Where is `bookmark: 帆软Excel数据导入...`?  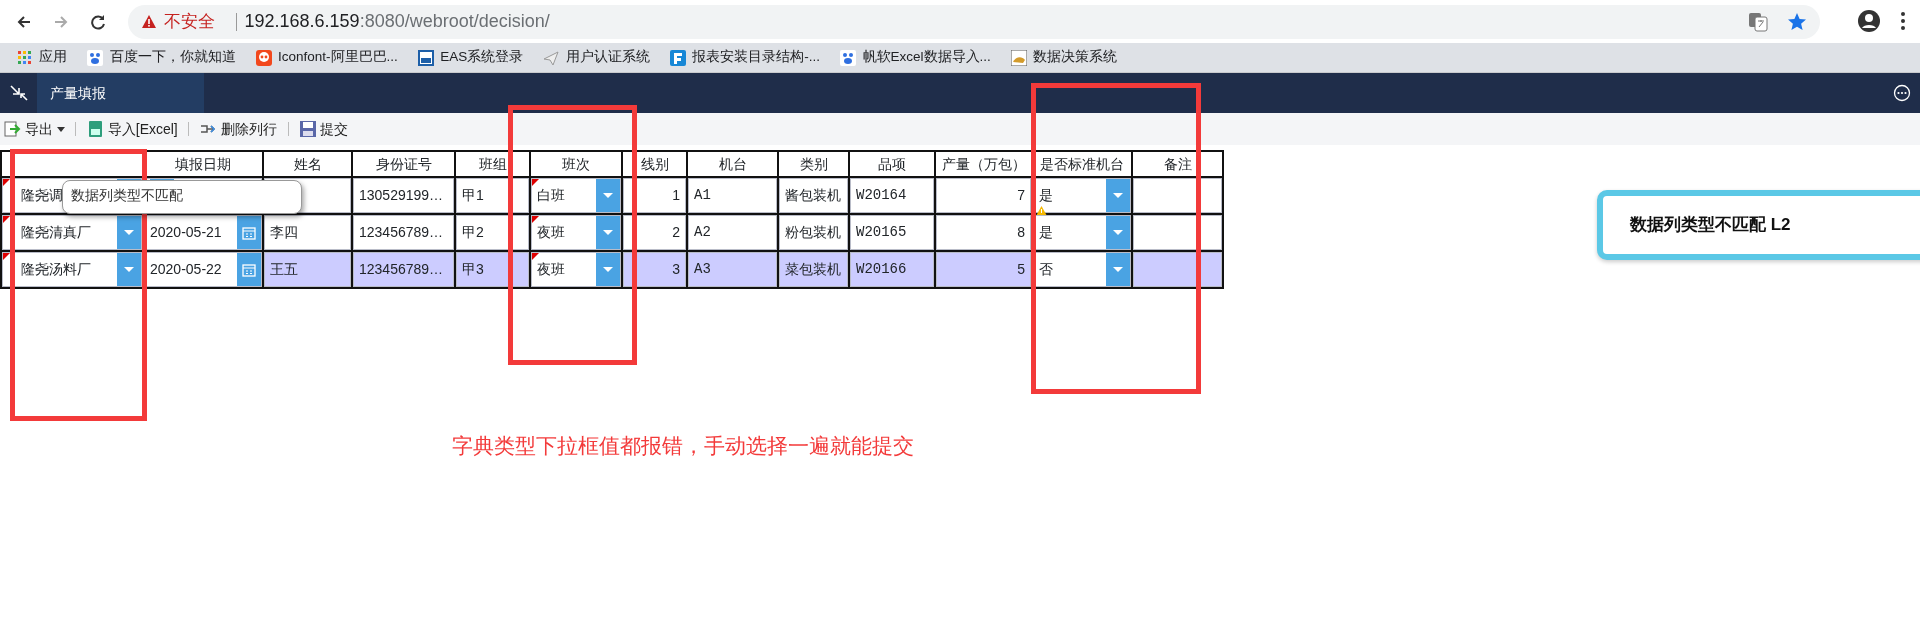
bookmark: 帆软Excel数据导入... is located at coordinates (915, 57).